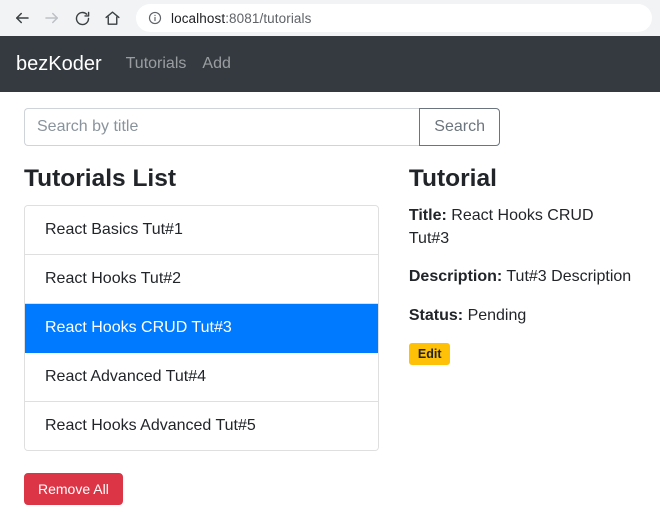 This screenshot has width=660, height=520. I want to click on home-button, so click(112, 18).